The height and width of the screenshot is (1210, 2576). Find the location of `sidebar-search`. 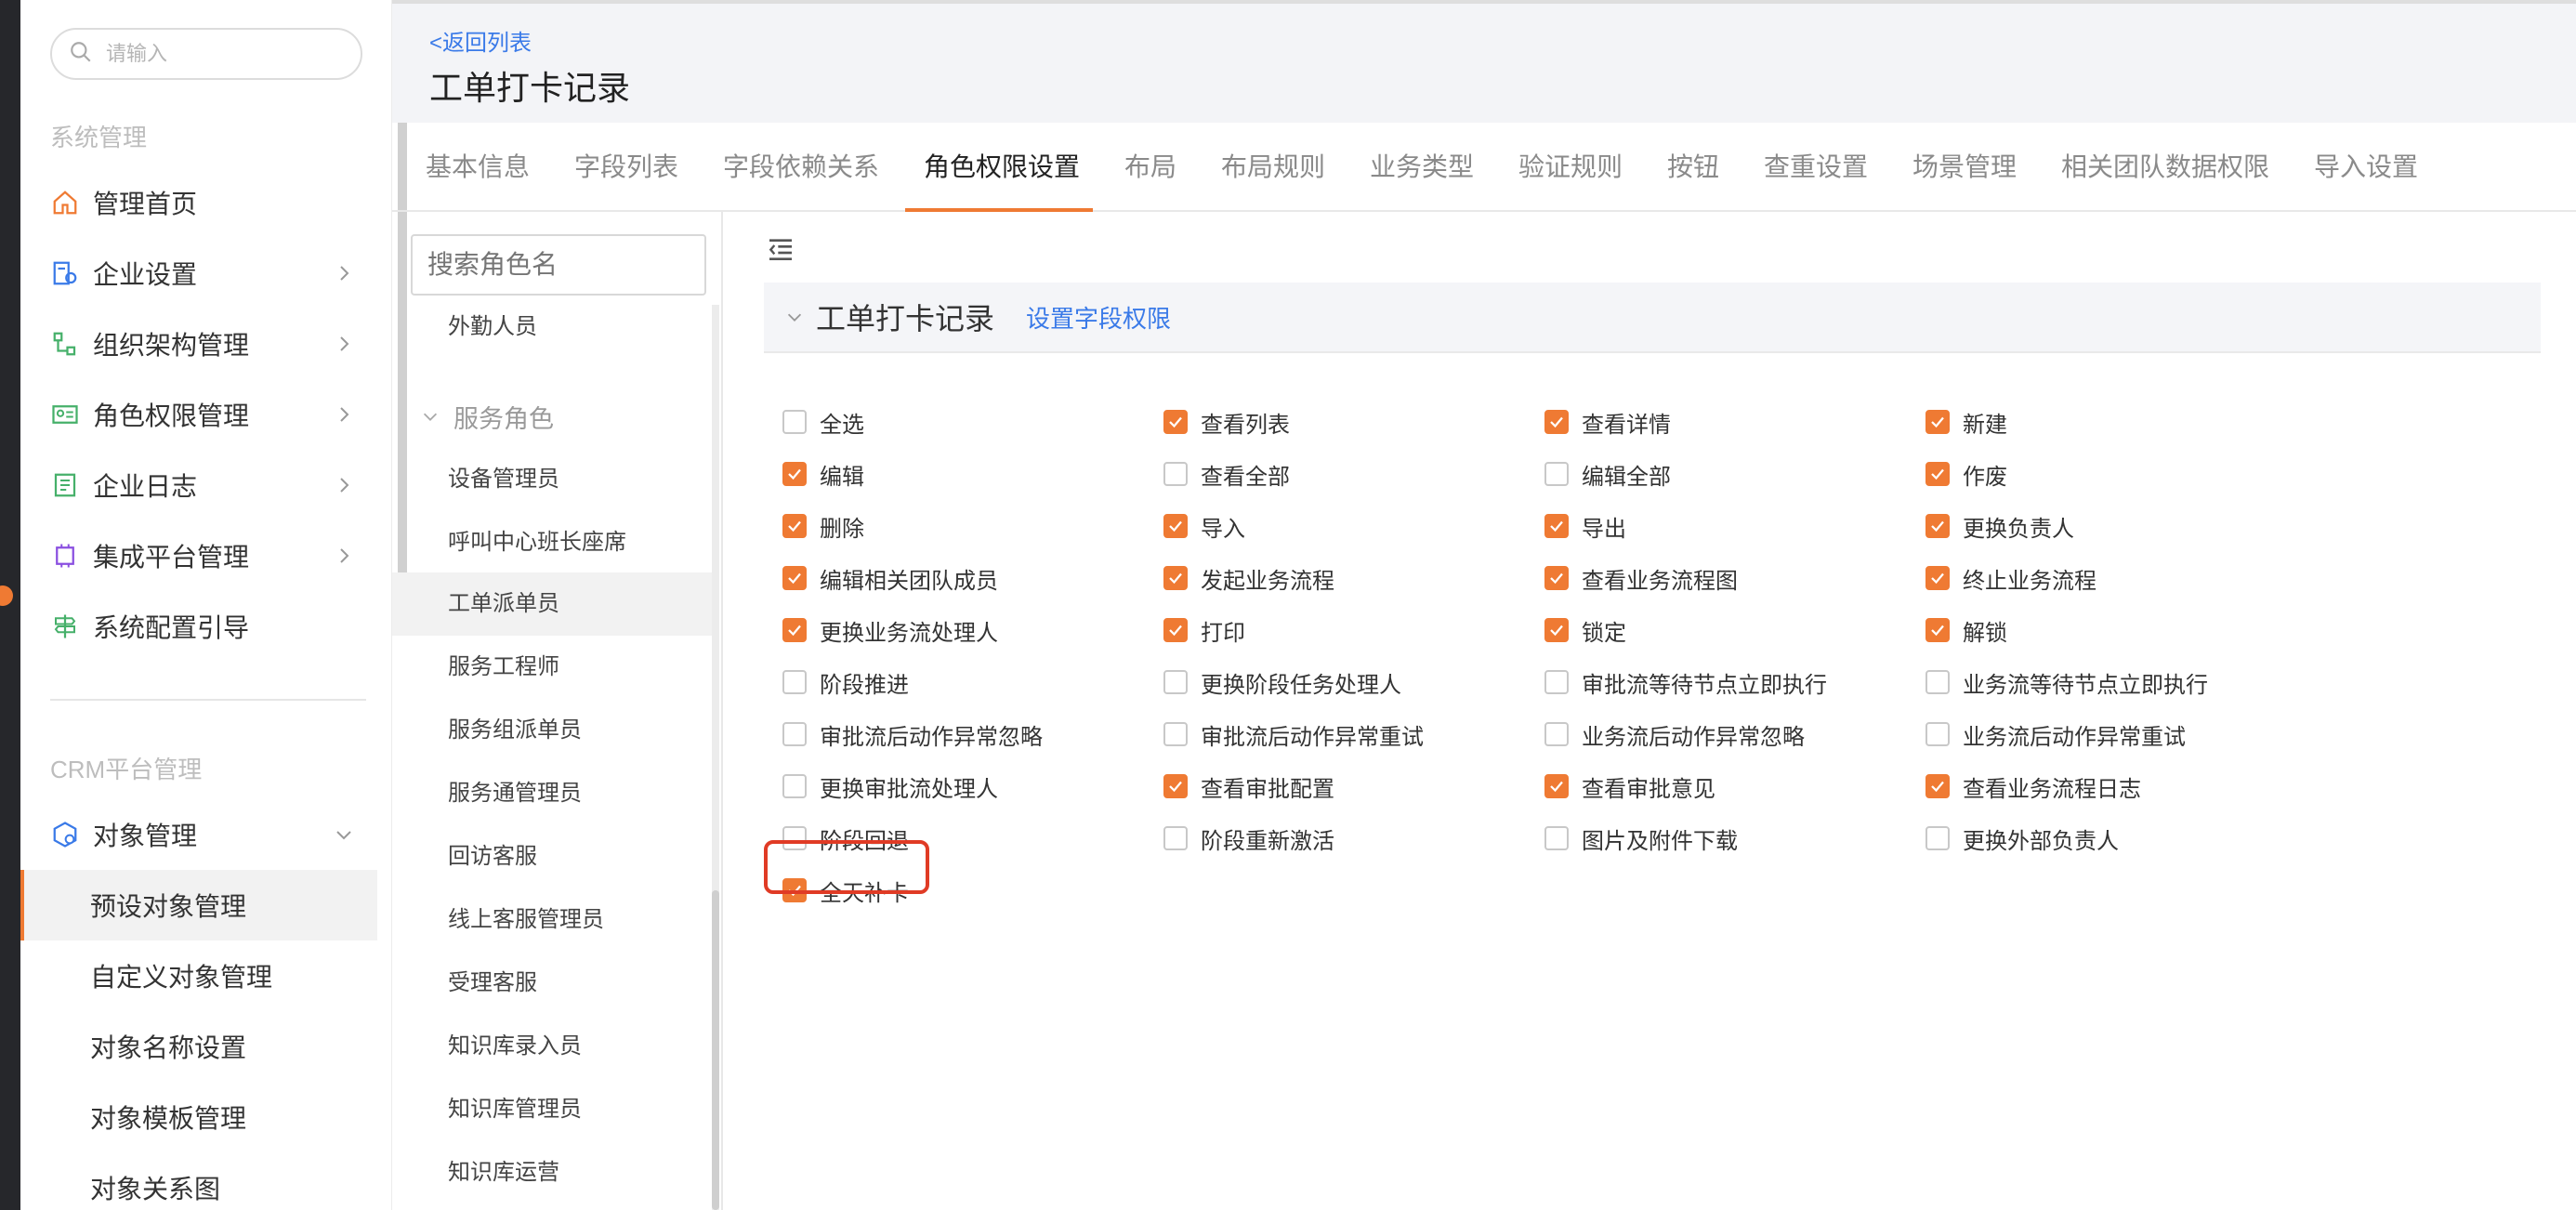

sidebar-search is located at coordinates (206, 54).